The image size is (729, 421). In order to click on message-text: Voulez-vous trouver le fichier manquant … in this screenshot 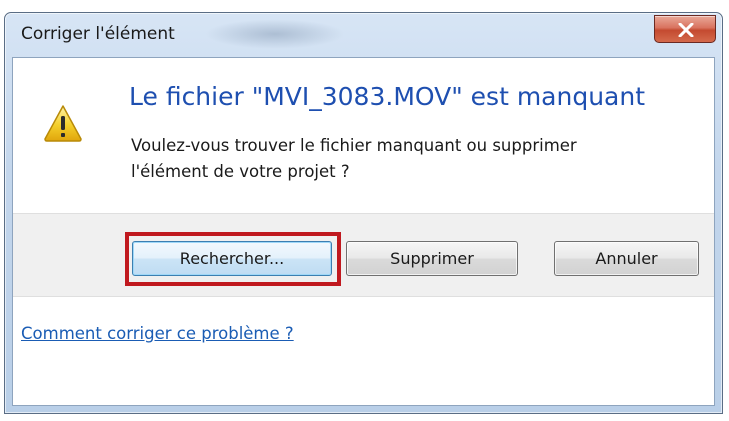, I will do `click(421, 159)`.